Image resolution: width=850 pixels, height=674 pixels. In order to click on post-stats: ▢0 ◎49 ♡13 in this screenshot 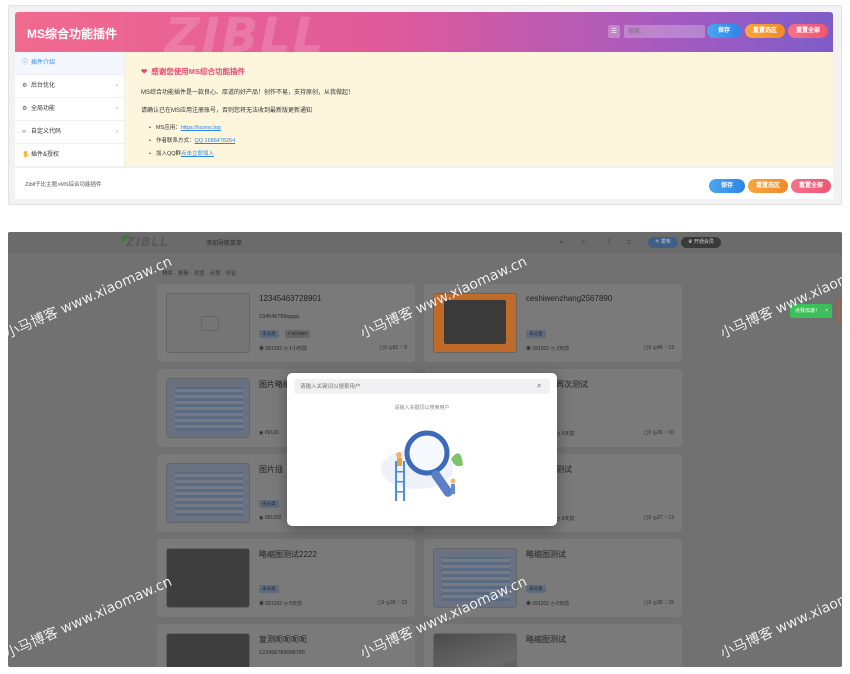, I will do `click(658, 348)`.